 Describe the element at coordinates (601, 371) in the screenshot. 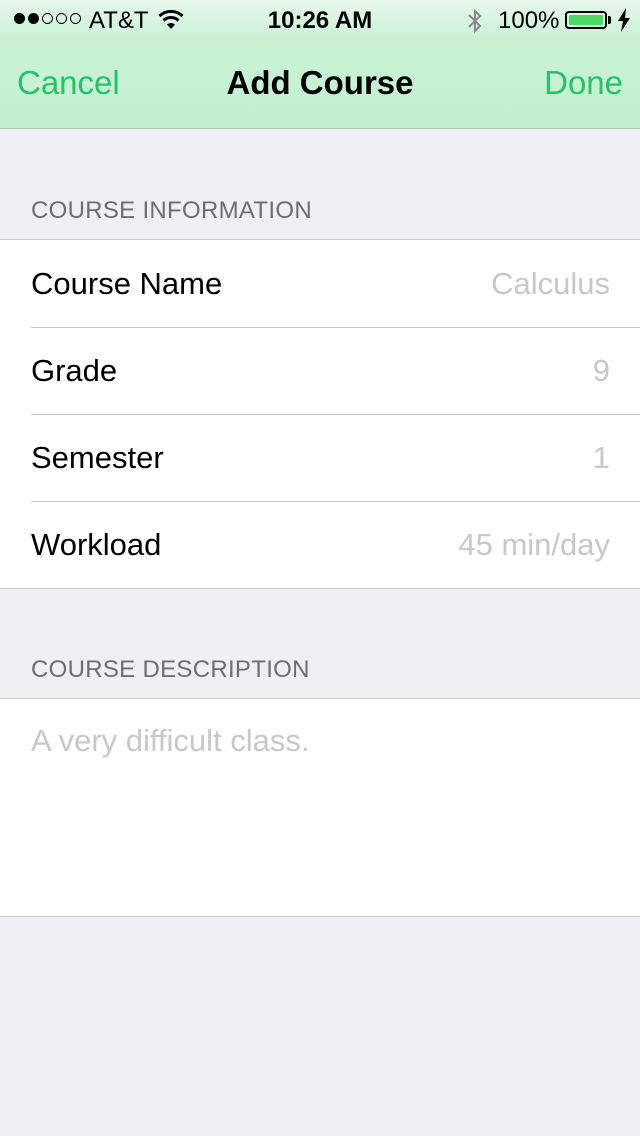

I see `grade-field: 9` at that location.